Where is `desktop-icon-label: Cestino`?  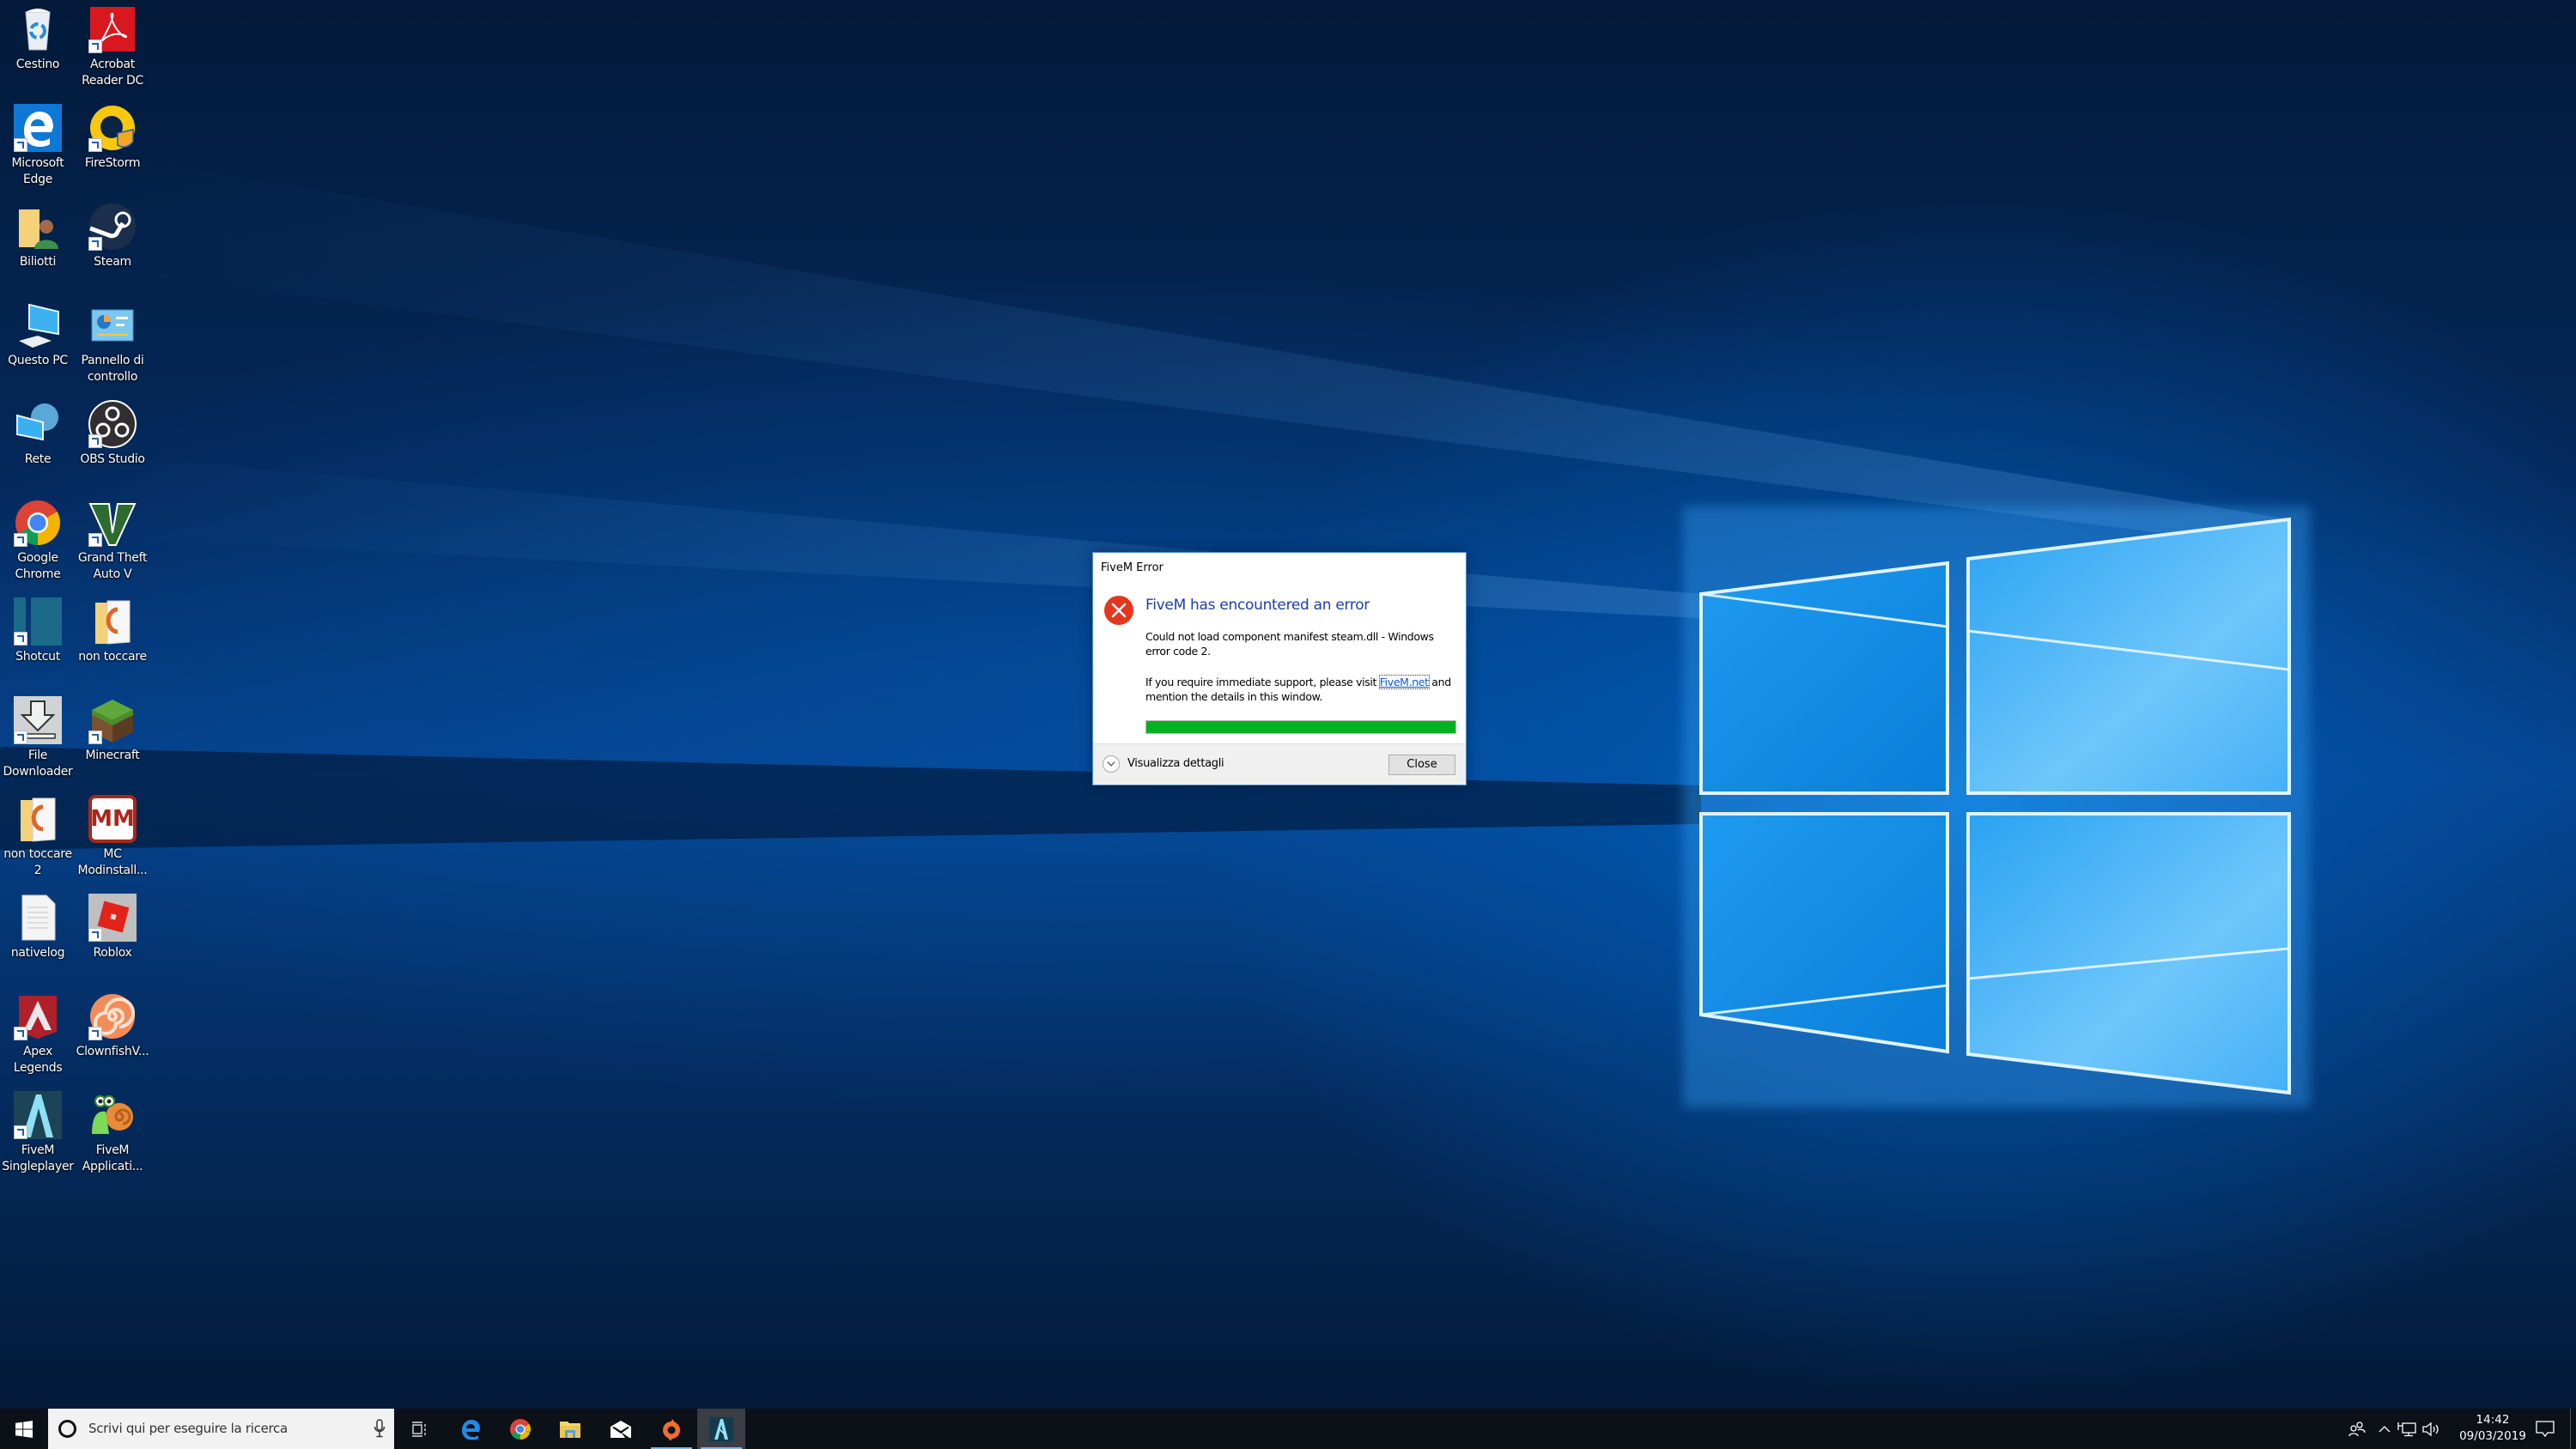
desktop-icon-label: Cestino is located at coordinates (37, 64).